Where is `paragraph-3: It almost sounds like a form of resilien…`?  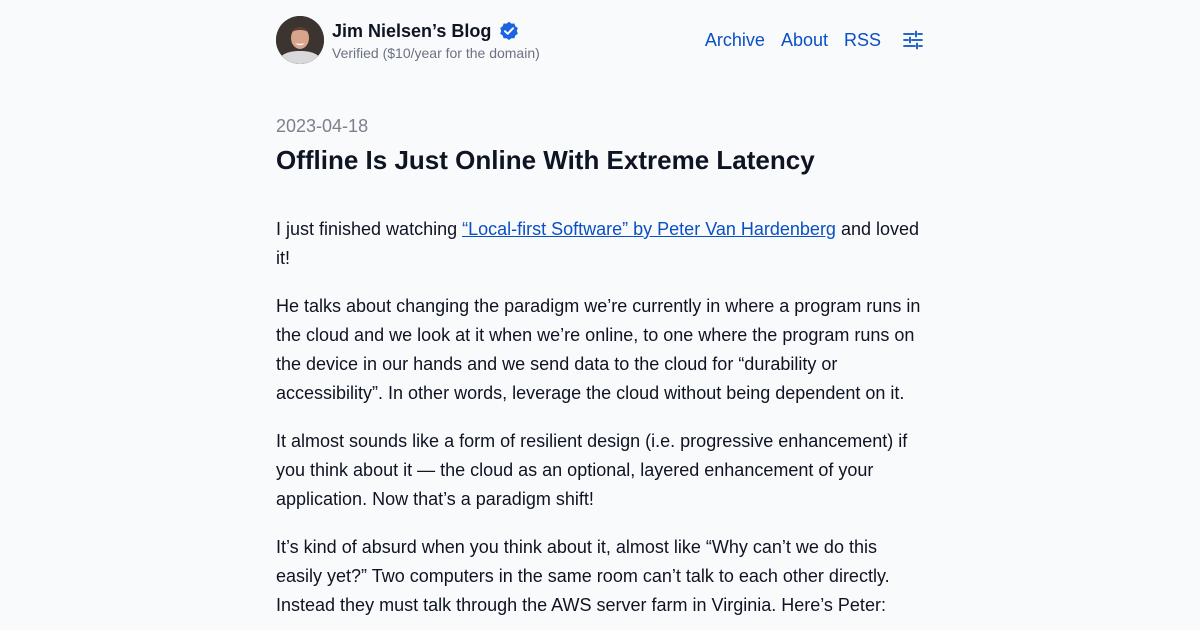
paragraph-3: It almost sounds like a form of resilien… is located at coordinates (592, 470).